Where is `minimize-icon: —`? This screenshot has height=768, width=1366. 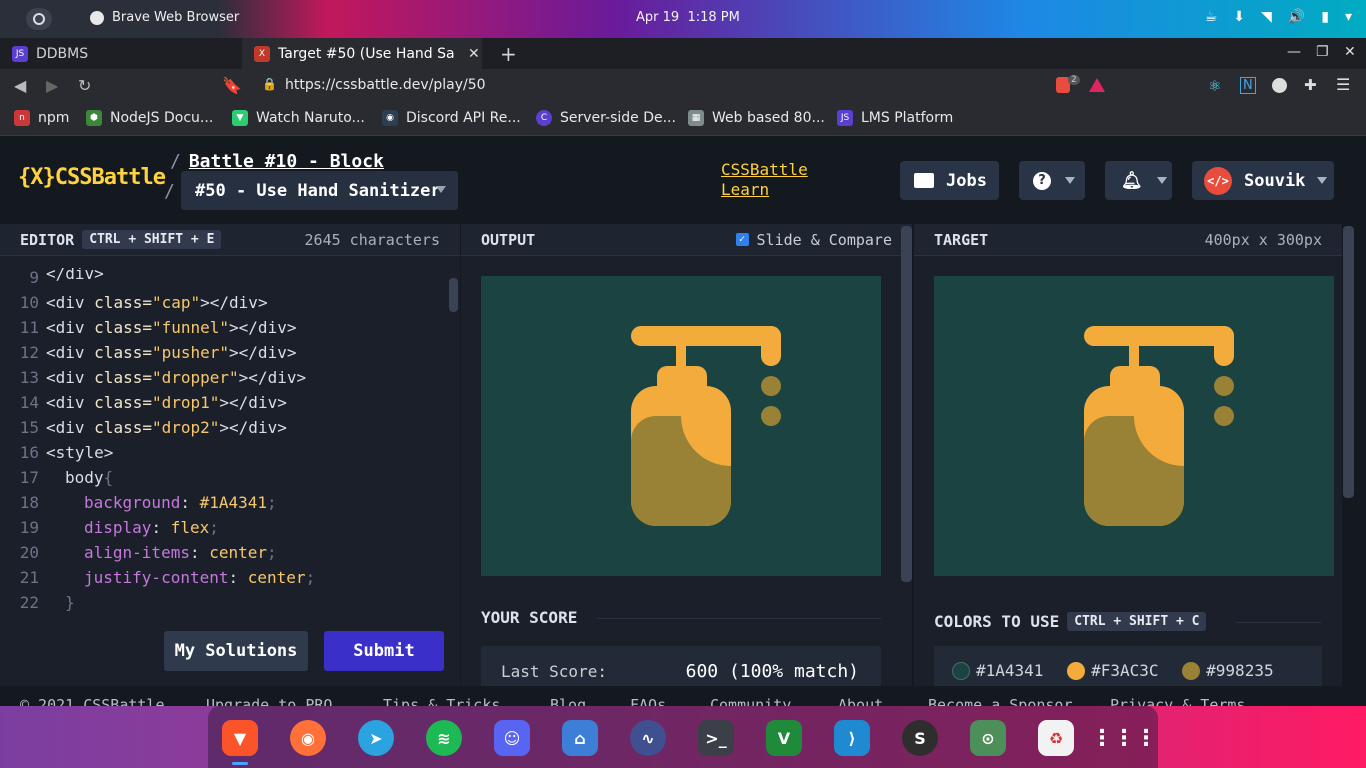 minimize-icon: — is located at coordinates (1294, 52).